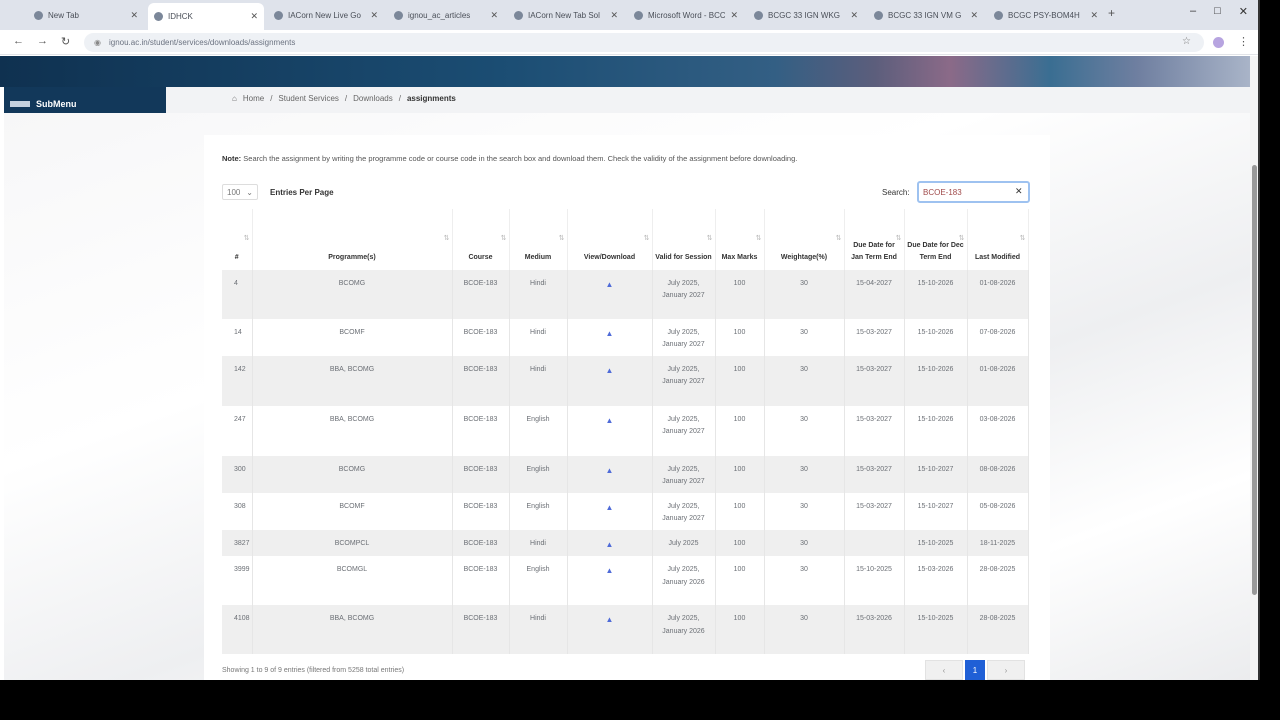 The image size is (1280, 720). Describe the element at coordinates (804, 239) in the screenshot. I see `column-header: Weightage(%) ⇅` at that location.